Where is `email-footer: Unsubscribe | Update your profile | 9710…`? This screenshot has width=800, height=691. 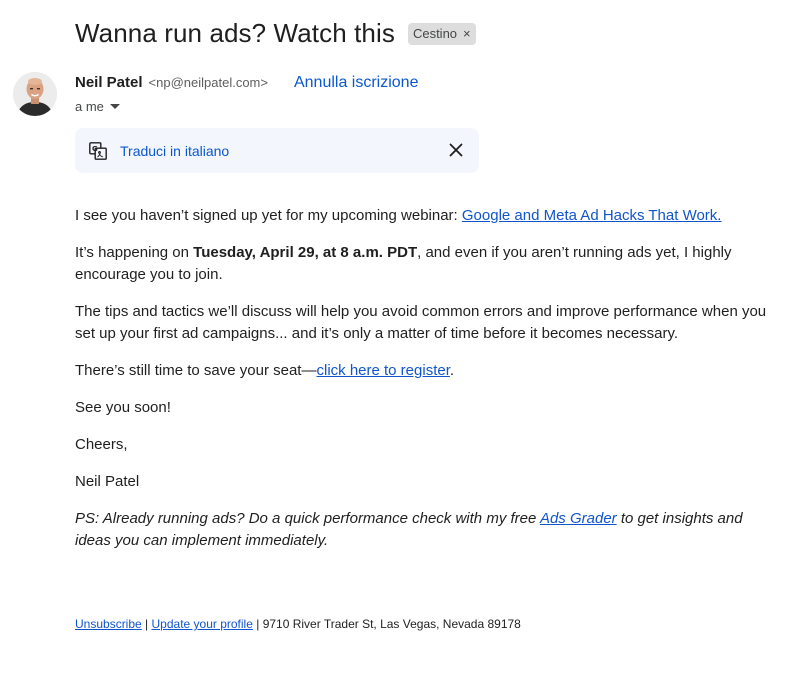 email-footer: Unsubscribe | Update your profile | 9710… is located at coordinates (298, 624).